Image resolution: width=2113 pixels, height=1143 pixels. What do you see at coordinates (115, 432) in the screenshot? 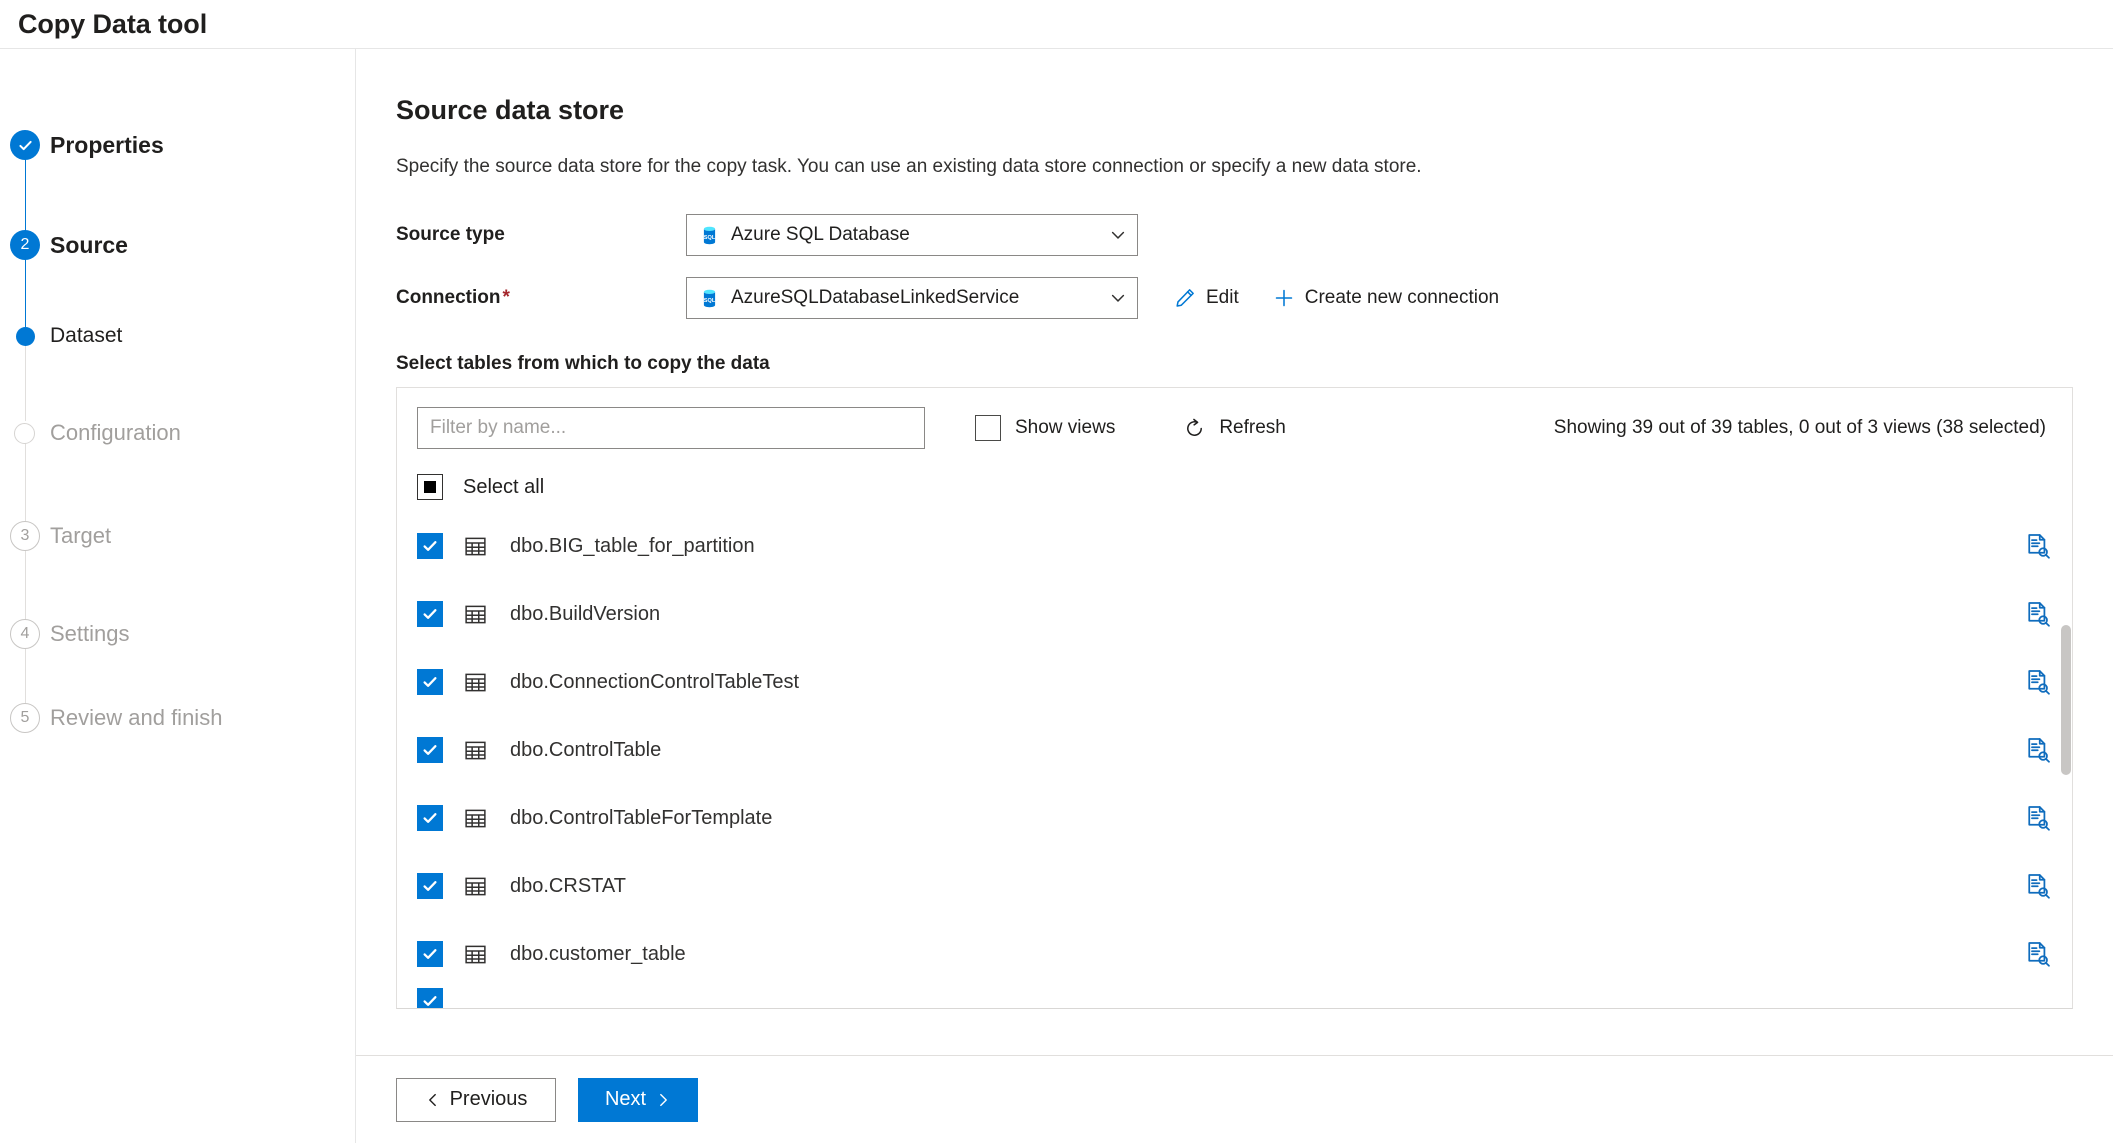
I see `sidebar-item-label: Configuration` at bounding box center [115, 432].